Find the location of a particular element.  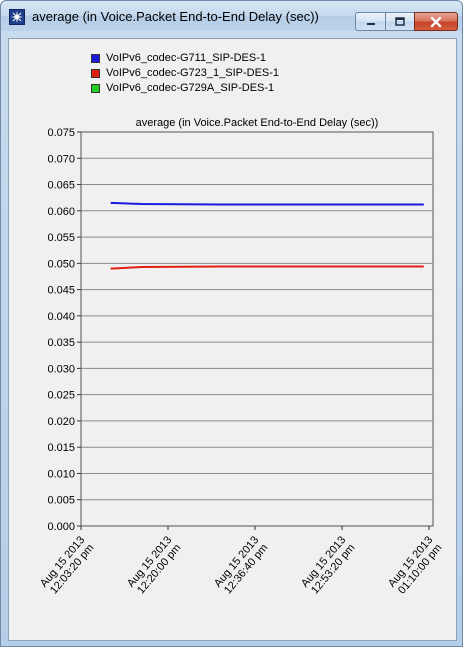

y-tick-label: 0.020 is located at coordinates (61, 422).